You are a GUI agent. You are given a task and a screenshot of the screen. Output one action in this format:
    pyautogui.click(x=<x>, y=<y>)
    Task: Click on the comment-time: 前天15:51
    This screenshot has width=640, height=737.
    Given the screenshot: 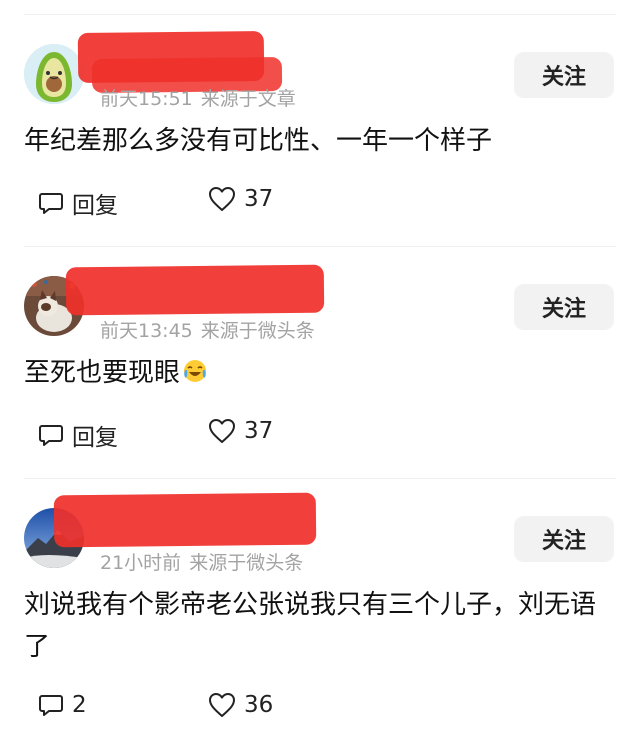 What is the action you would take?
    pyautogui.click(x=146, y=99)
    